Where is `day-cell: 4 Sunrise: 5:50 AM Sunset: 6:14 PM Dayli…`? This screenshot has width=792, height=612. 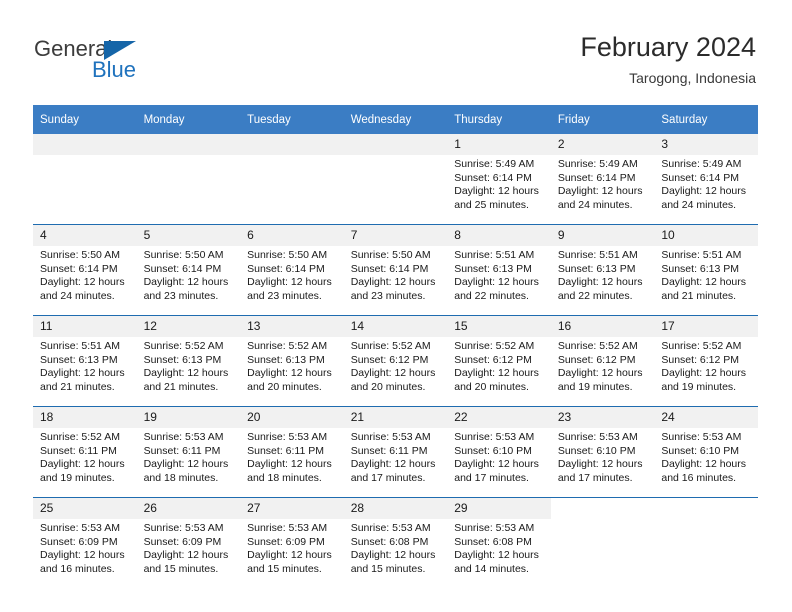 day-cell: 4 Sunrise: 5:50 AM Sunset: 6:14 PM Dayli… is located at coordinates (85, 270).